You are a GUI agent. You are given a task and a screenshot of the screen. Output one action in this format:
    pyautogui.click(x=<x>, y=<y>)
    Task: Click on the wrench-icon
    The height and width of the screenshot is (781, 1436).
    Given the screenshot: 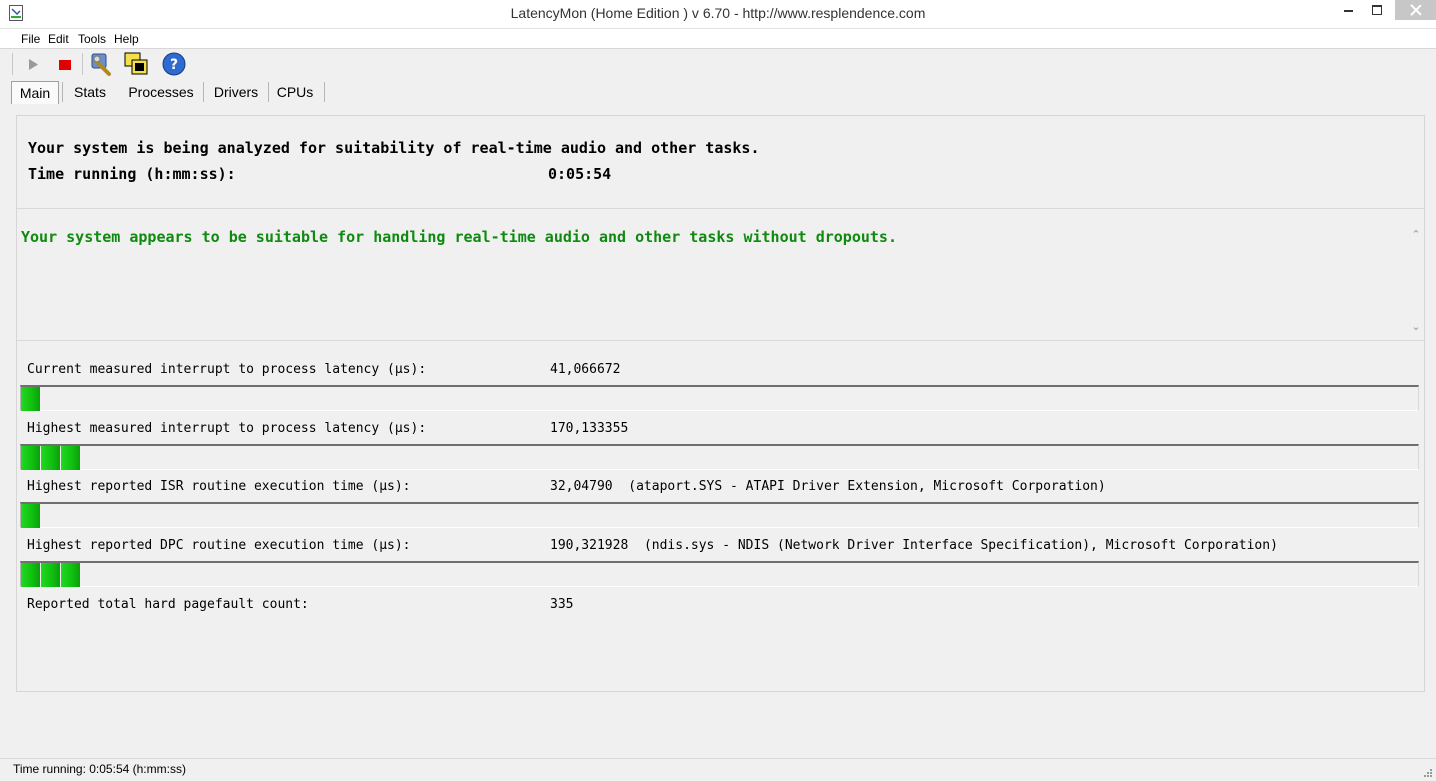 What is the action you would take?
    pyautogui.click(x=102, y=64)
    